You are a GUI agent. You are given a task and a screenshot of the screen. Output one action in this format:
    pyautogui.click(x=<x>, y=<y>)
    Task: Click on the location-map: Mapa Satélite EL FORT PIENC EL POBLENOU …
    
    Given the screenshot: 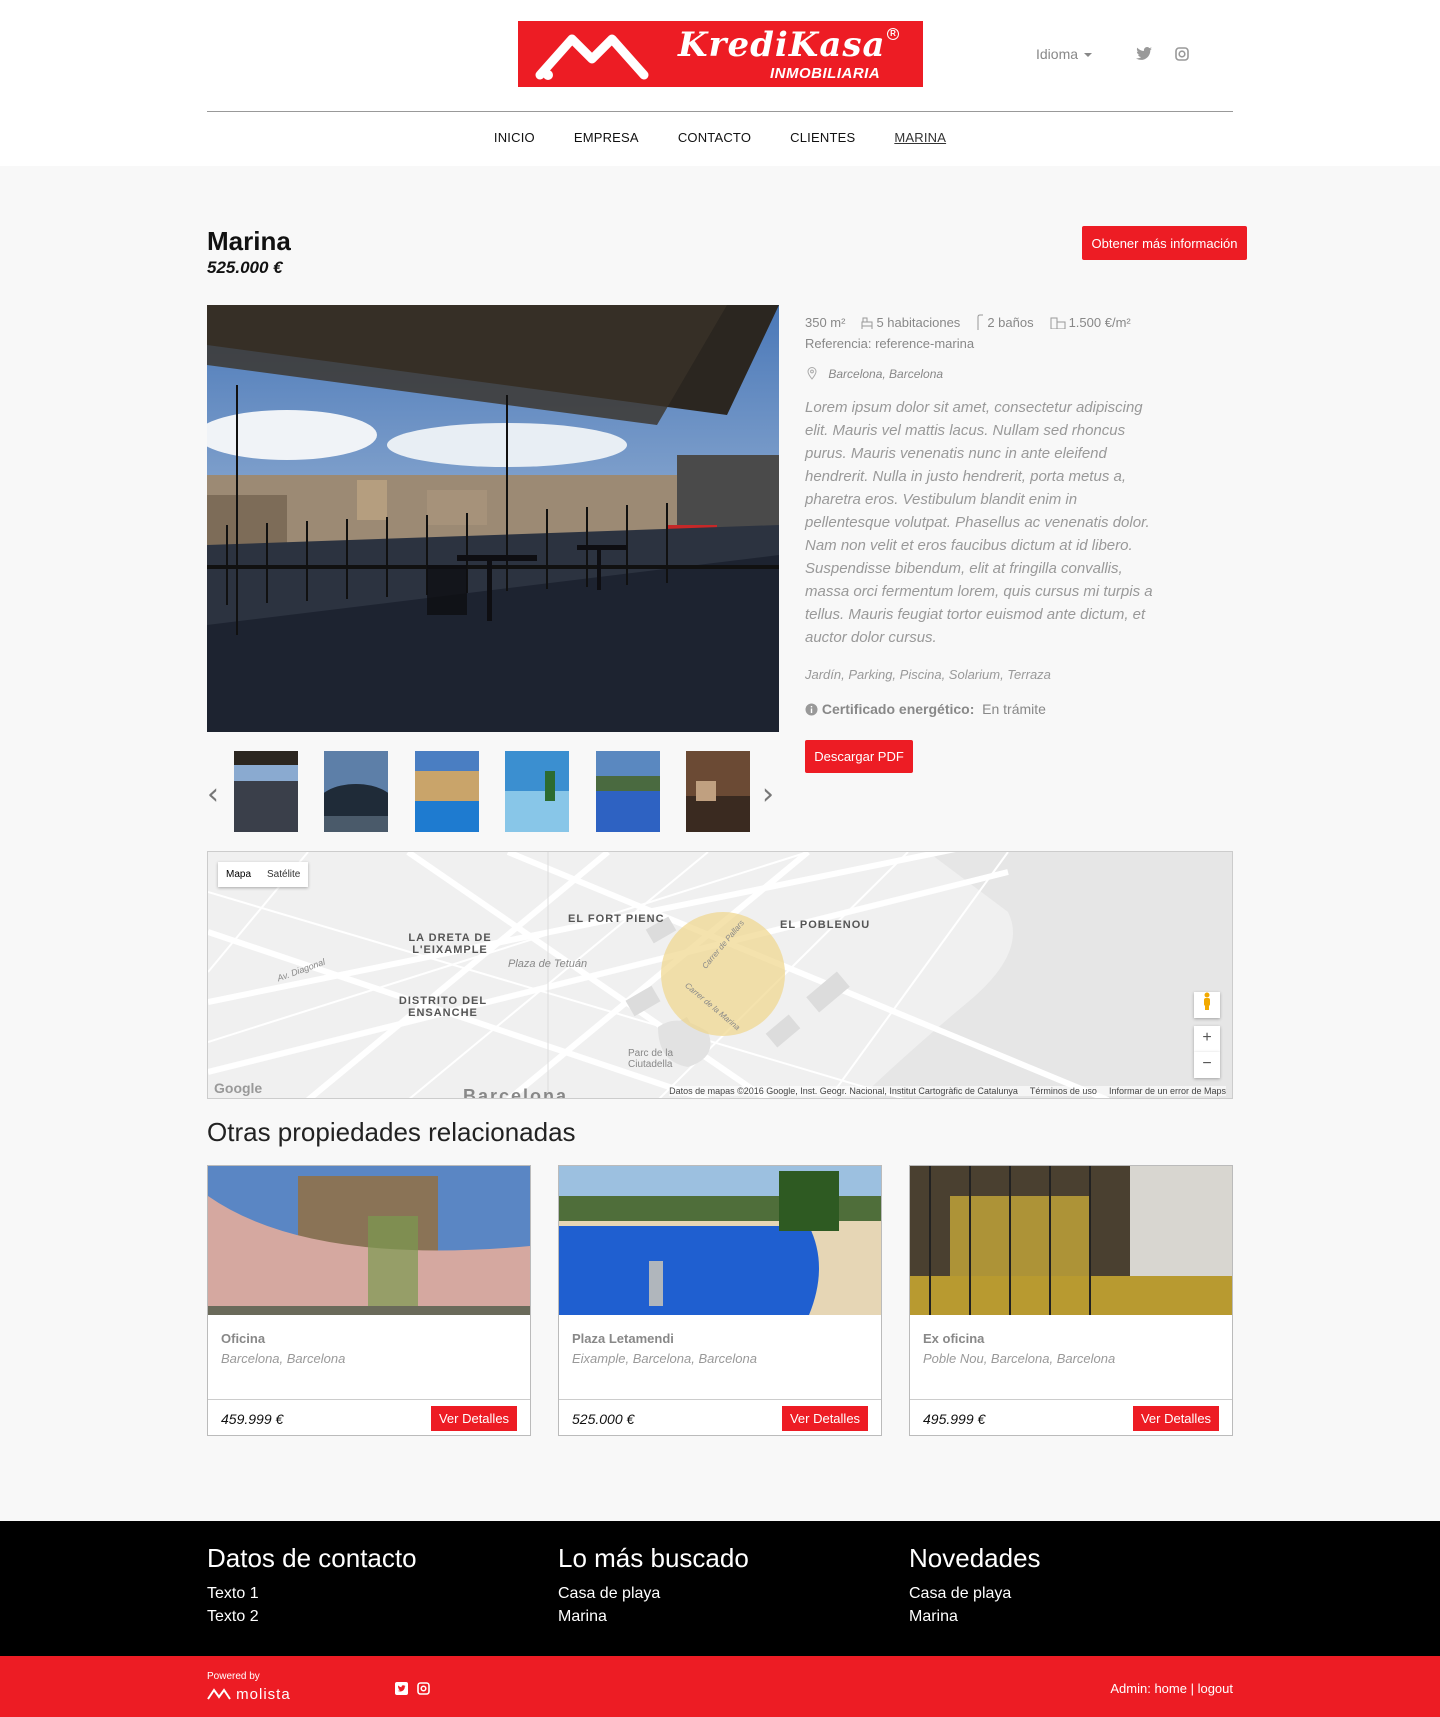 What is the action you would take?
    pyautogui.click(x=720, y=975)
    